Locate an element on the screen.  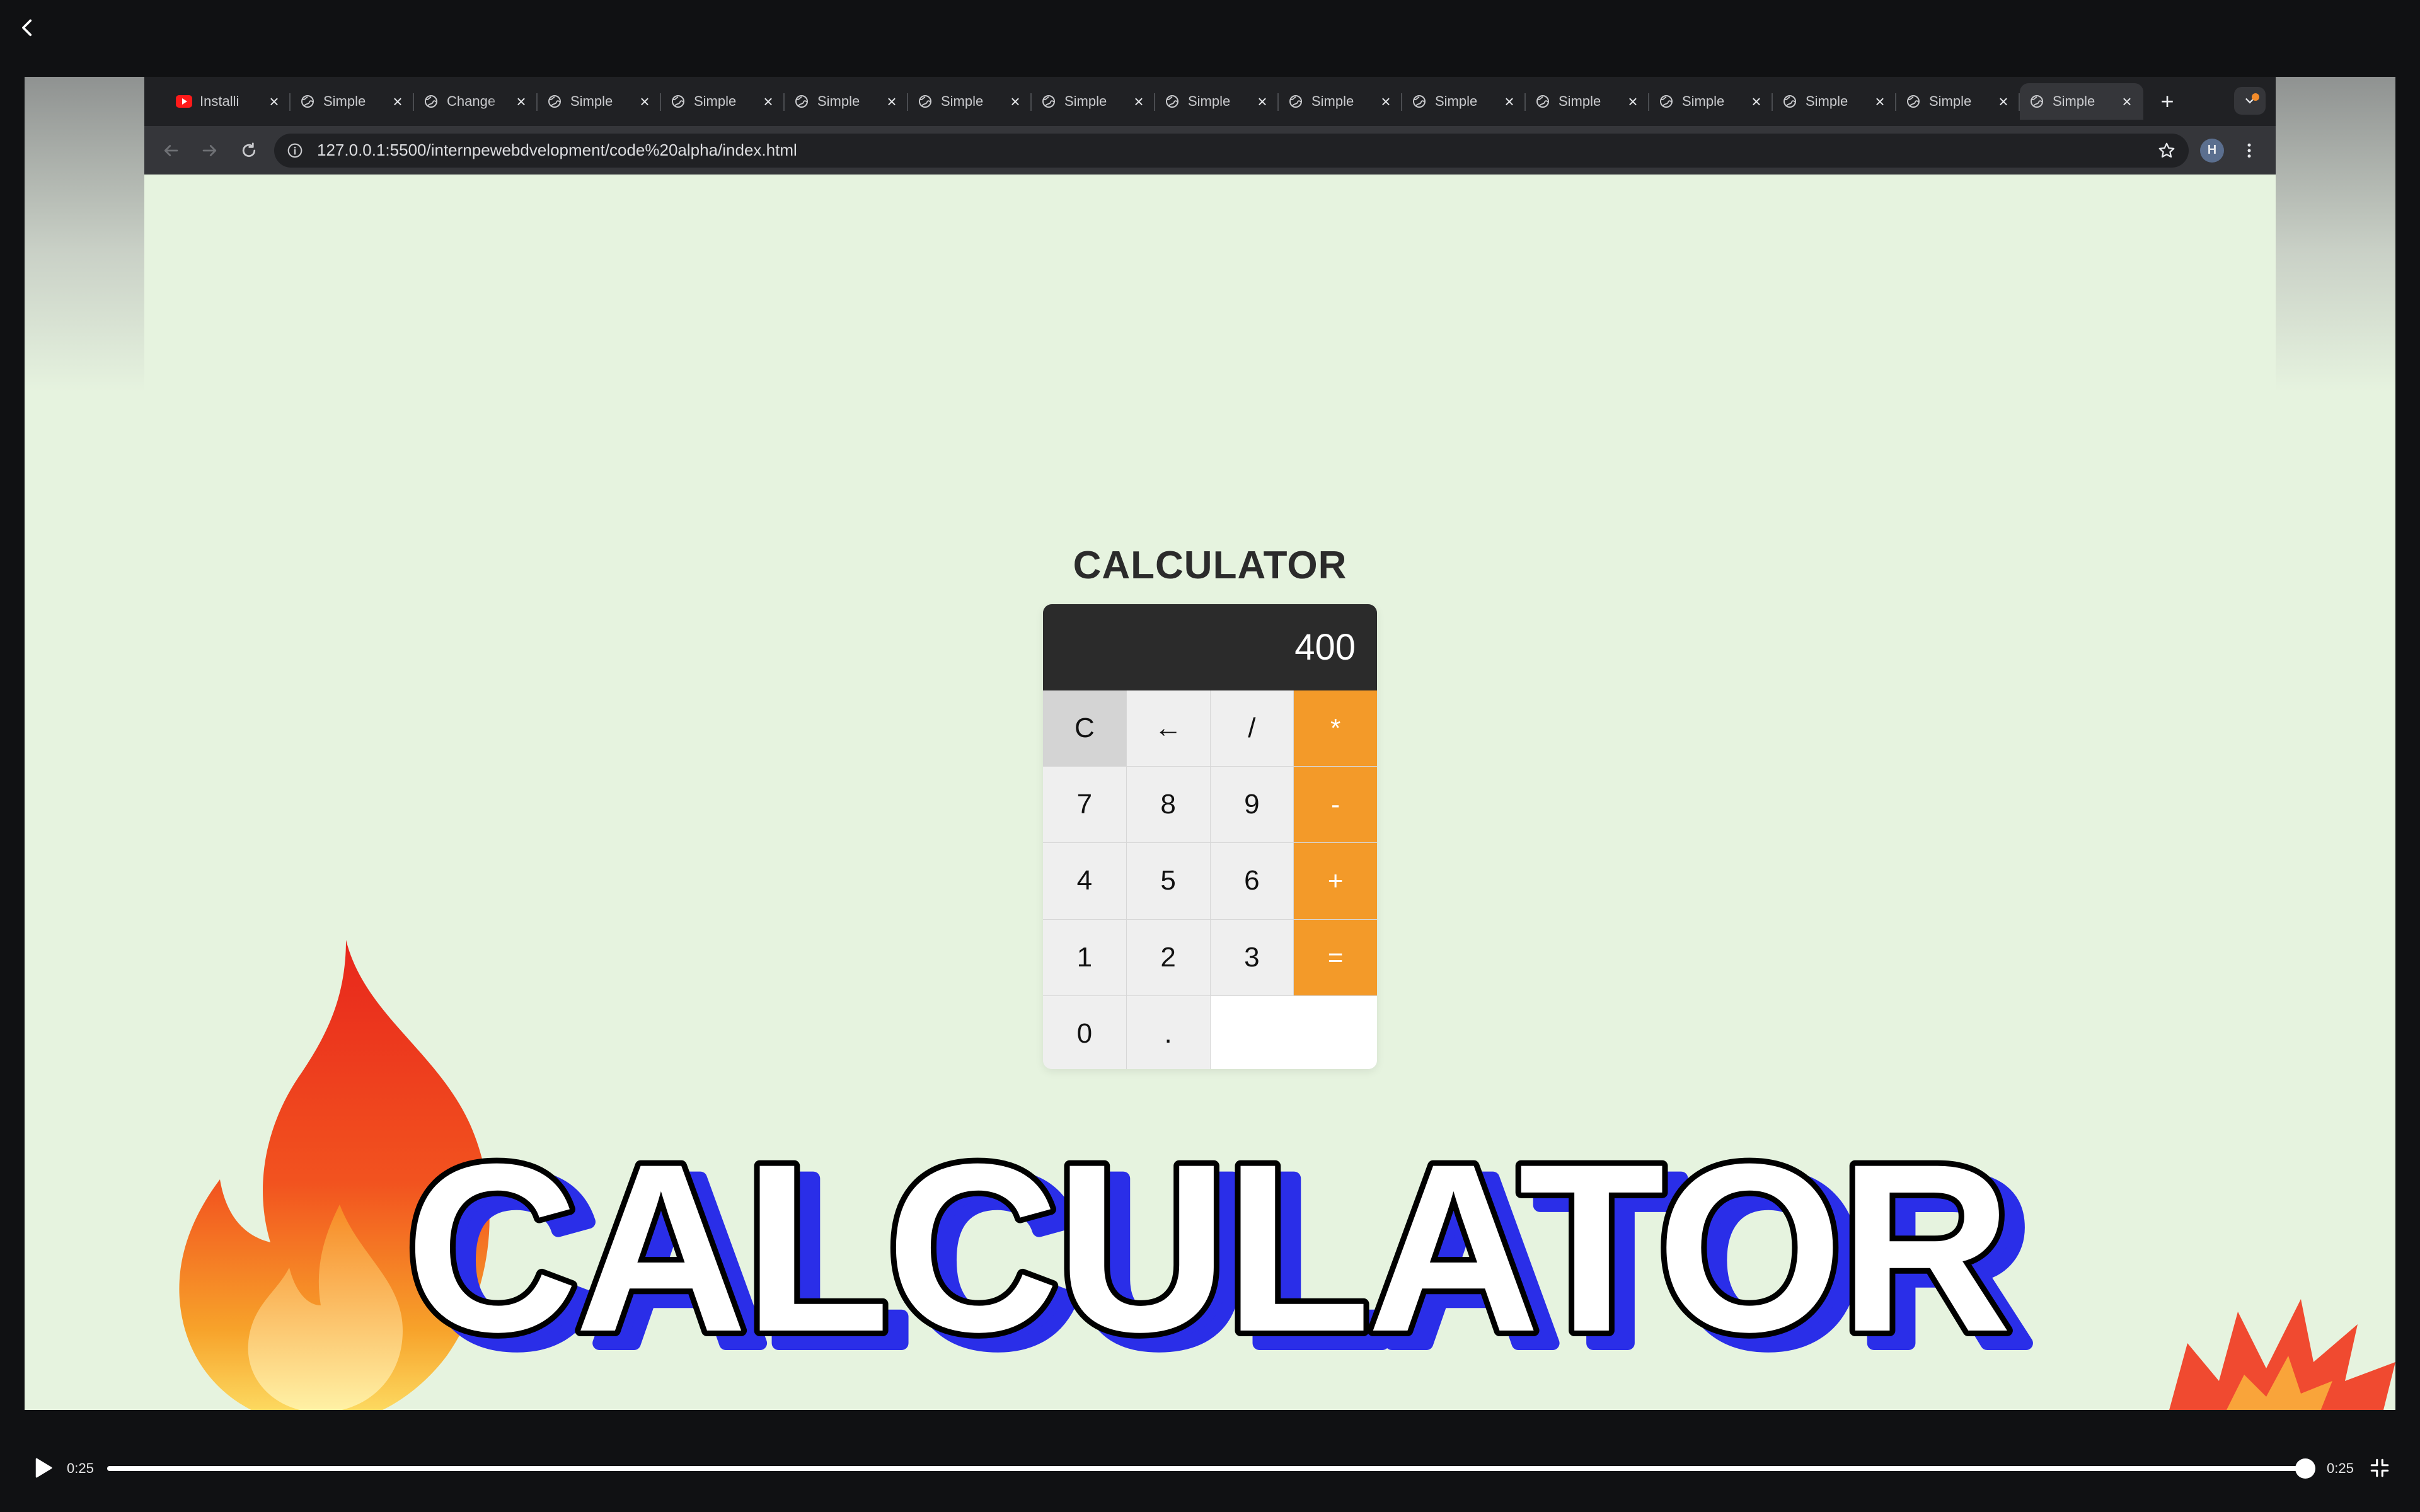
calc-key: 8 is located at coordinates (1168, 805).